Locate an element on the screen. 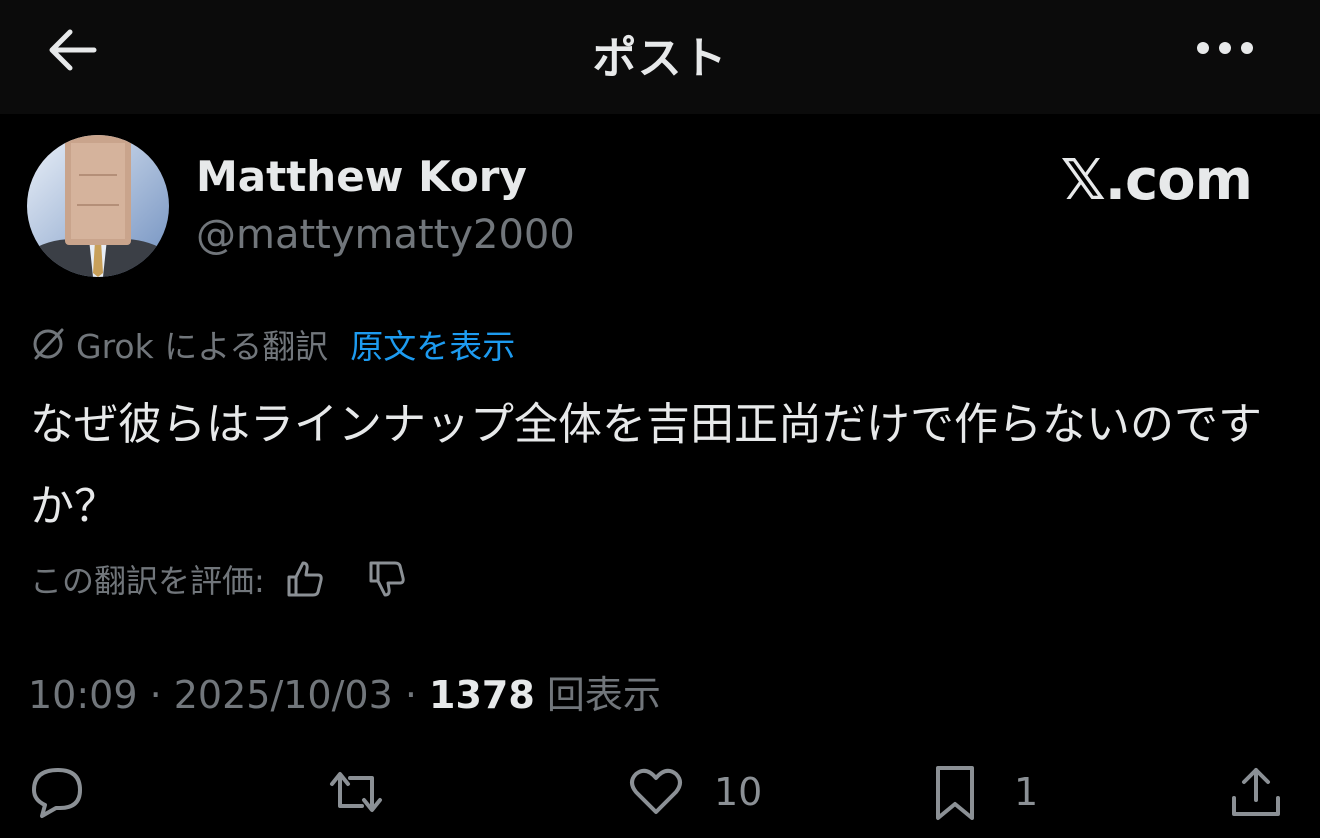 The width and height of the screenshot is (1320, 838). bookmark-button: 1 is located at coordinates (982, 792).